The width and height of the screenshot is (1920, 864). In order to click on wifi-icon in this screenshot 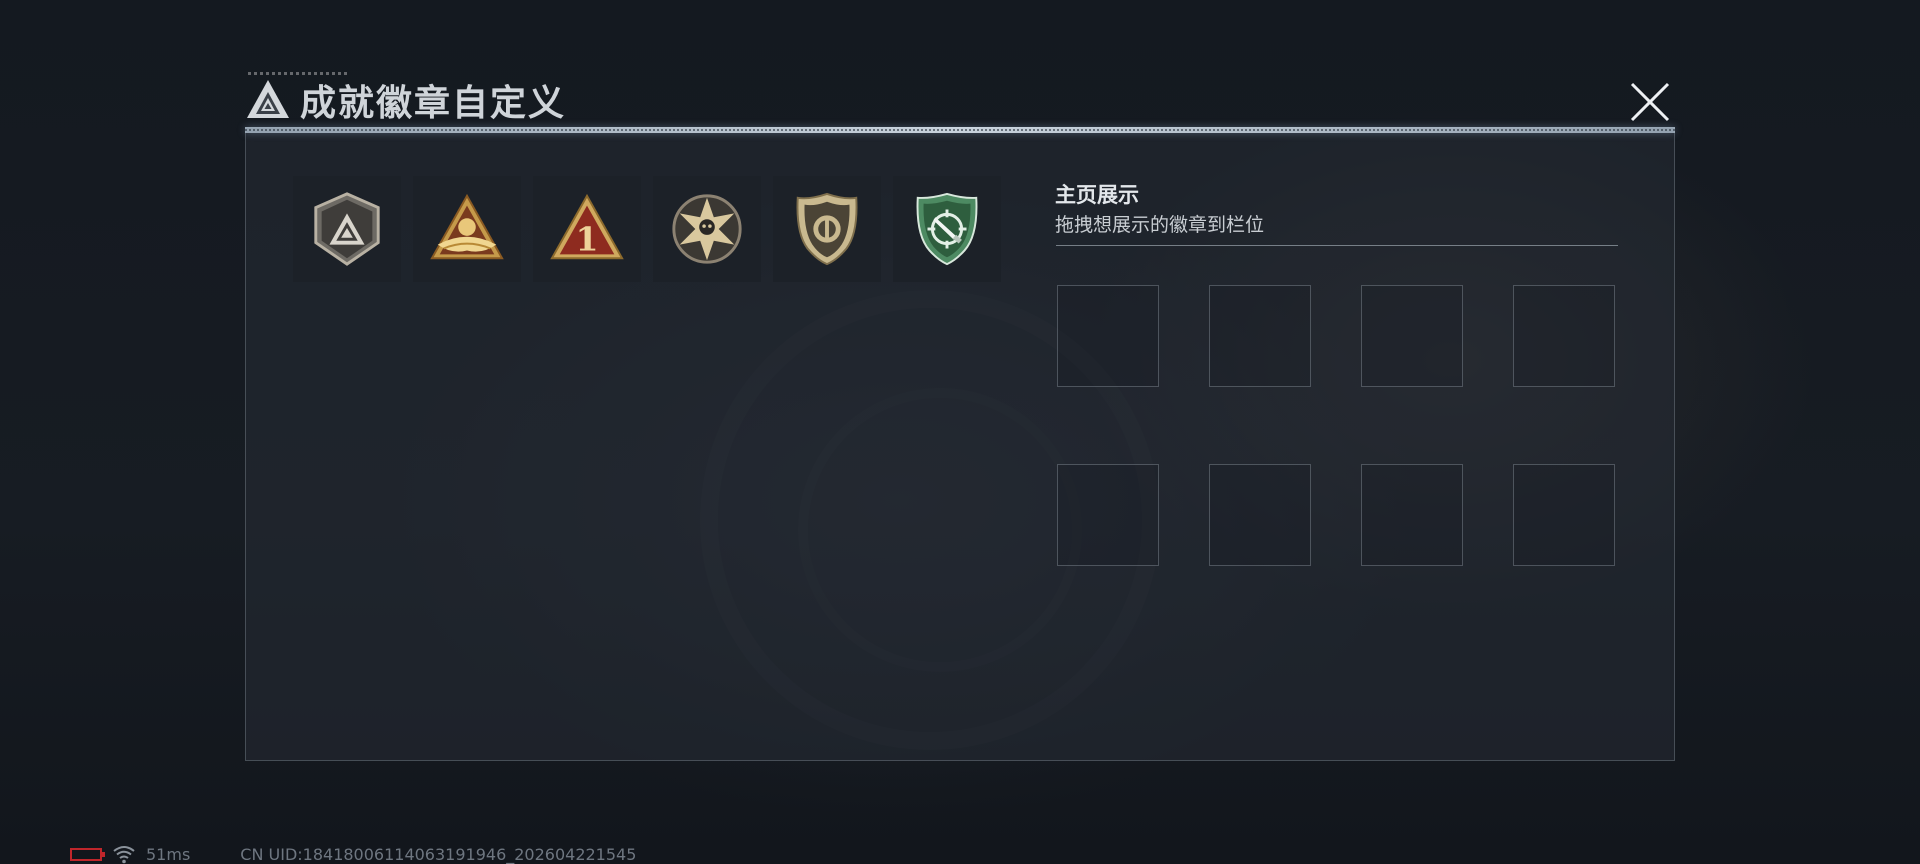, I will do `click(124, 855)`.